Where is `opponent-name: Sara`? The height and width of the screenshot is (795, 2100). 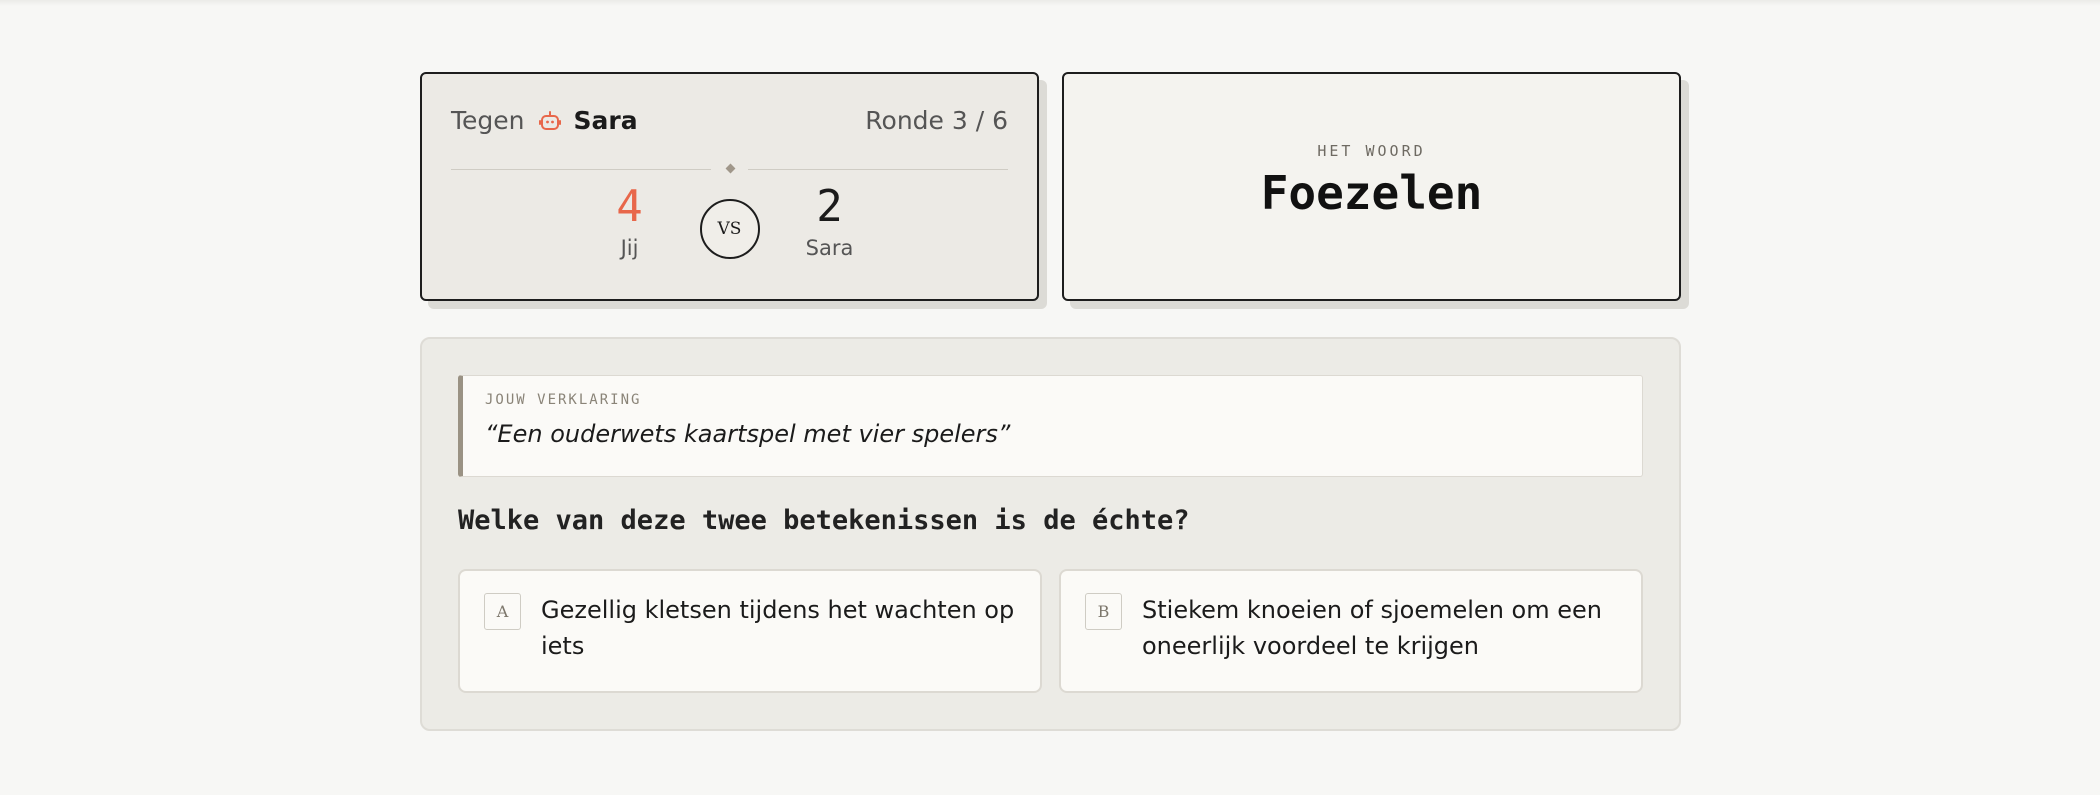
opponent-name: Sara is located at coordinates (605, 120).